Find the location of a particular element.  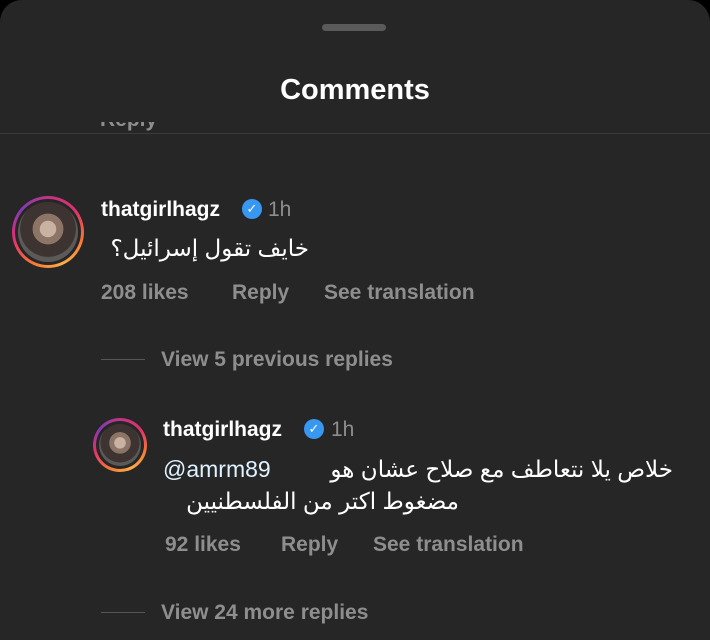

comment-username: thatgirlhagz is located at coordinates (160, 210).